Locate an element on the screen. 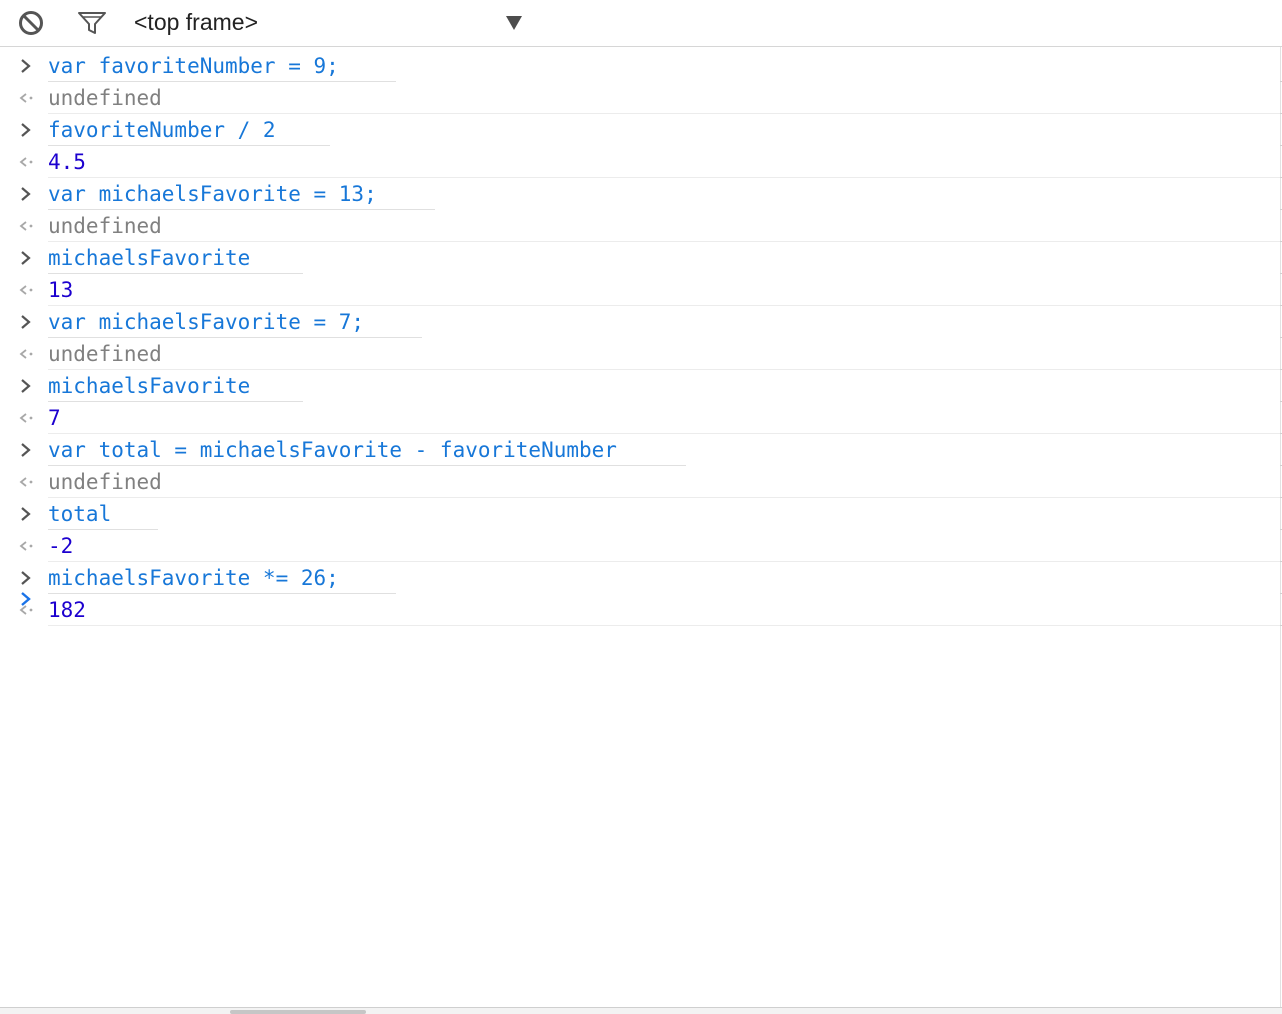 The image size is (1282, 1014). entry-separator is located at coordinates (664, 625).